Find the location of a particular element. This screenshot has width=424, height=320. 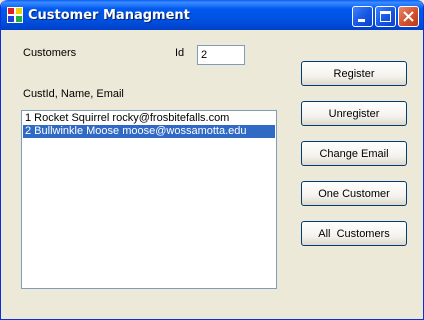

minimize-button is located at coordinates (362, 16).